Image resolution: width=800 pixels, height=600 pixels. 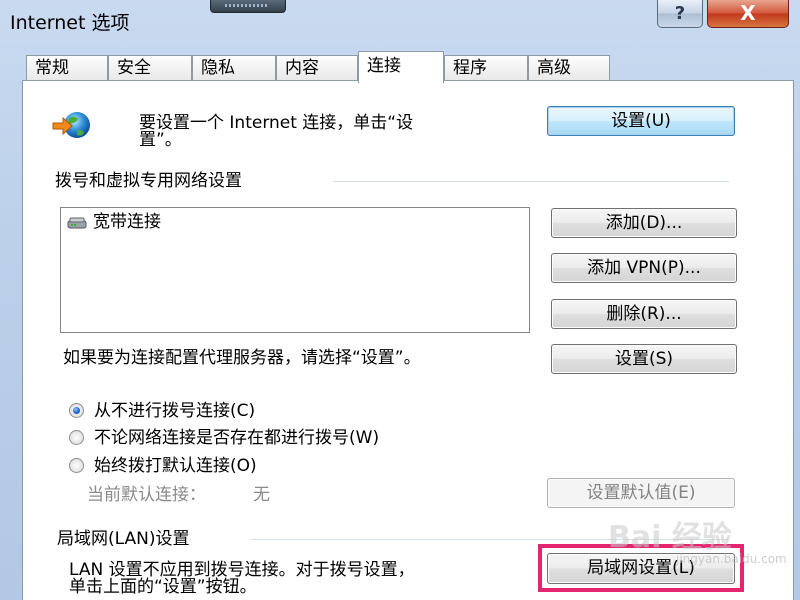 I want to click on close-button: X, so click(x=748, y=14).